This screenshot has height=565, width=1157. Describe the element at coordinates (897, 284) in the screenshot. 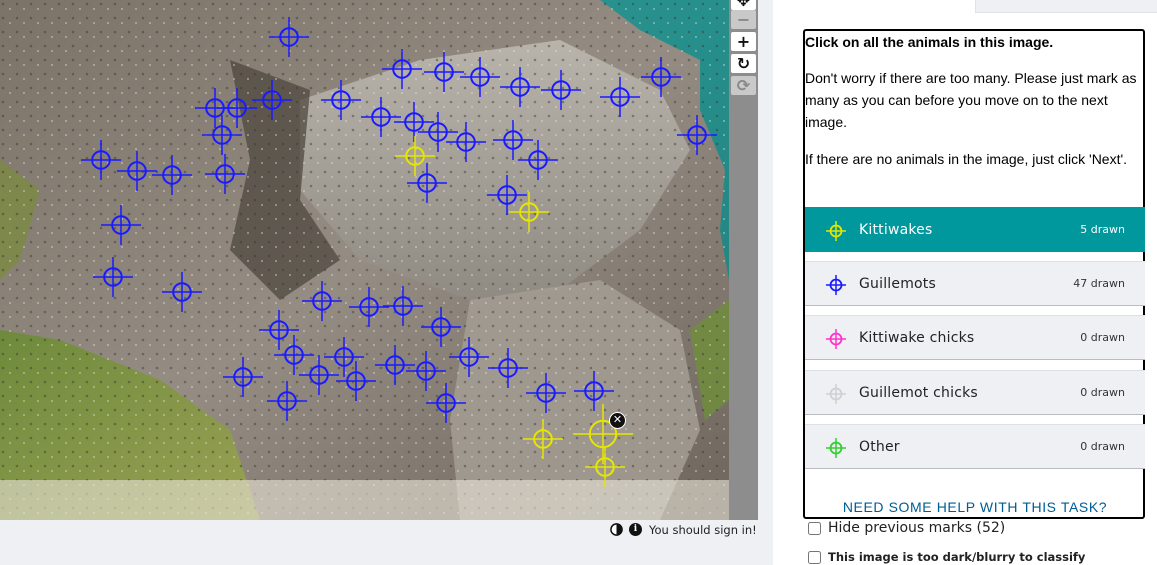

I see `answer-label: Guillemots` at that location.